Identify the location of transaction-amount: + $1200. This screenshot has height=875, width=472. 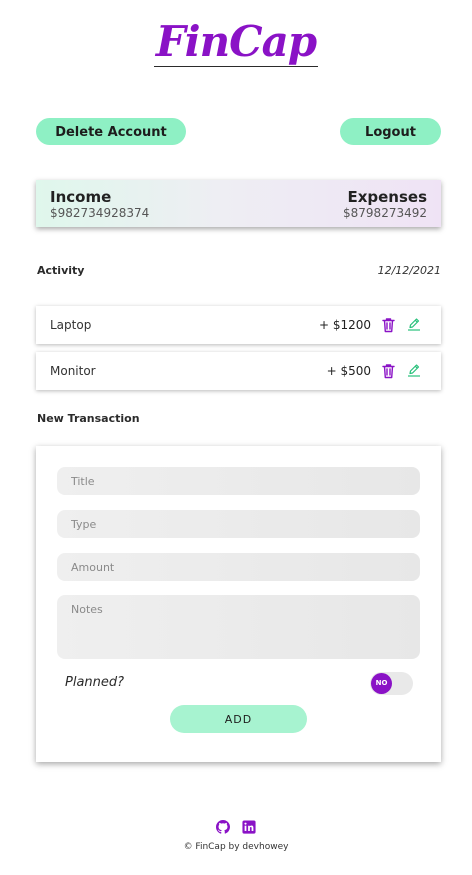
(344, 325).